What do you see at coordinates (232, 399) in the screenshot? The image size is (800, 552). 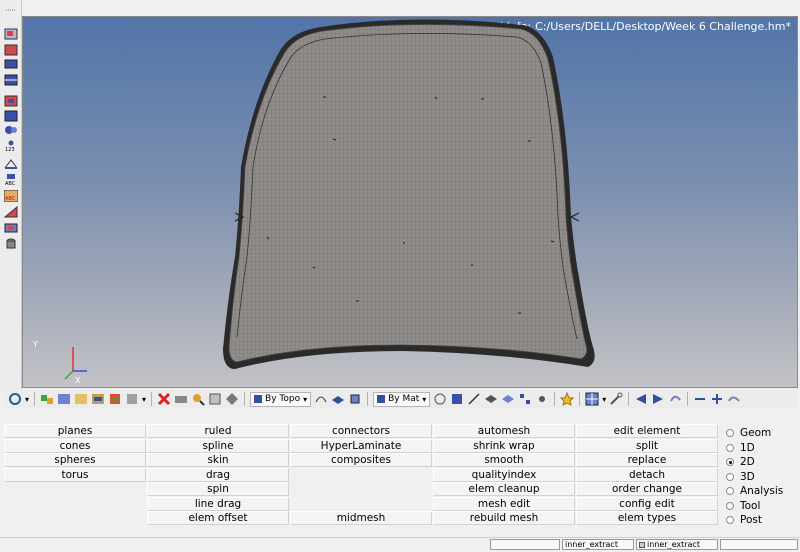 I see `display-all-icon` at bounding box center [232, 399].